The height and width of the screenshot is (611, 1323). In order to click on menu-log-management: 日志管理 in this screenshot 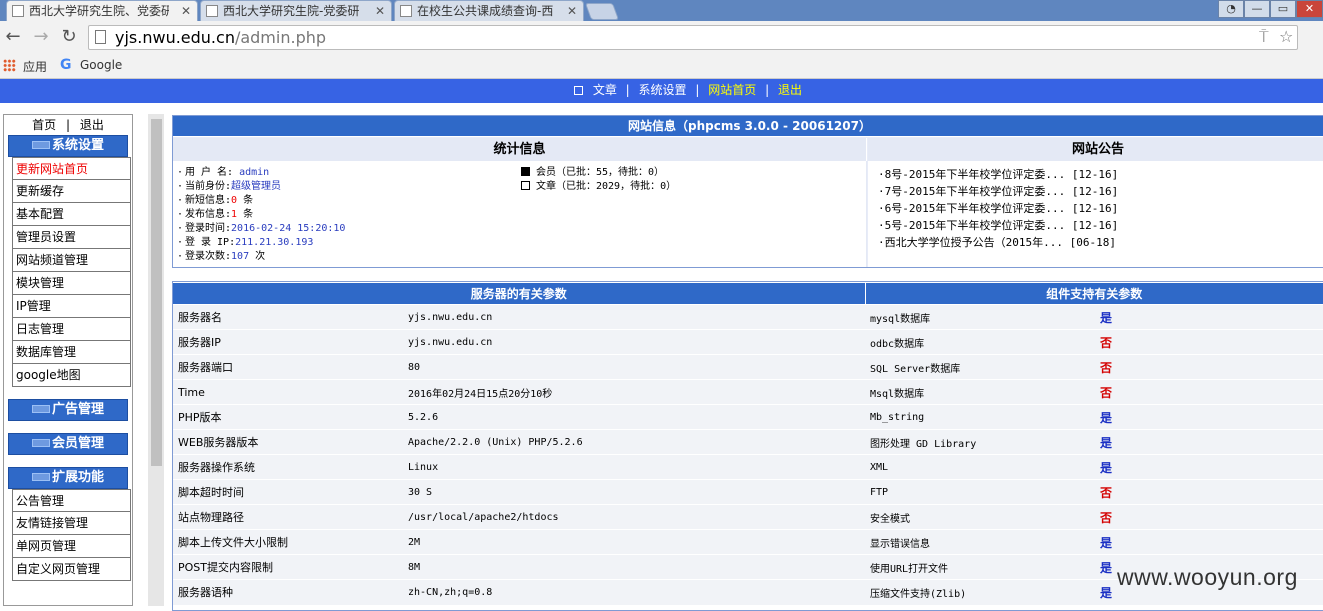, I will do `click(71, 329)`.